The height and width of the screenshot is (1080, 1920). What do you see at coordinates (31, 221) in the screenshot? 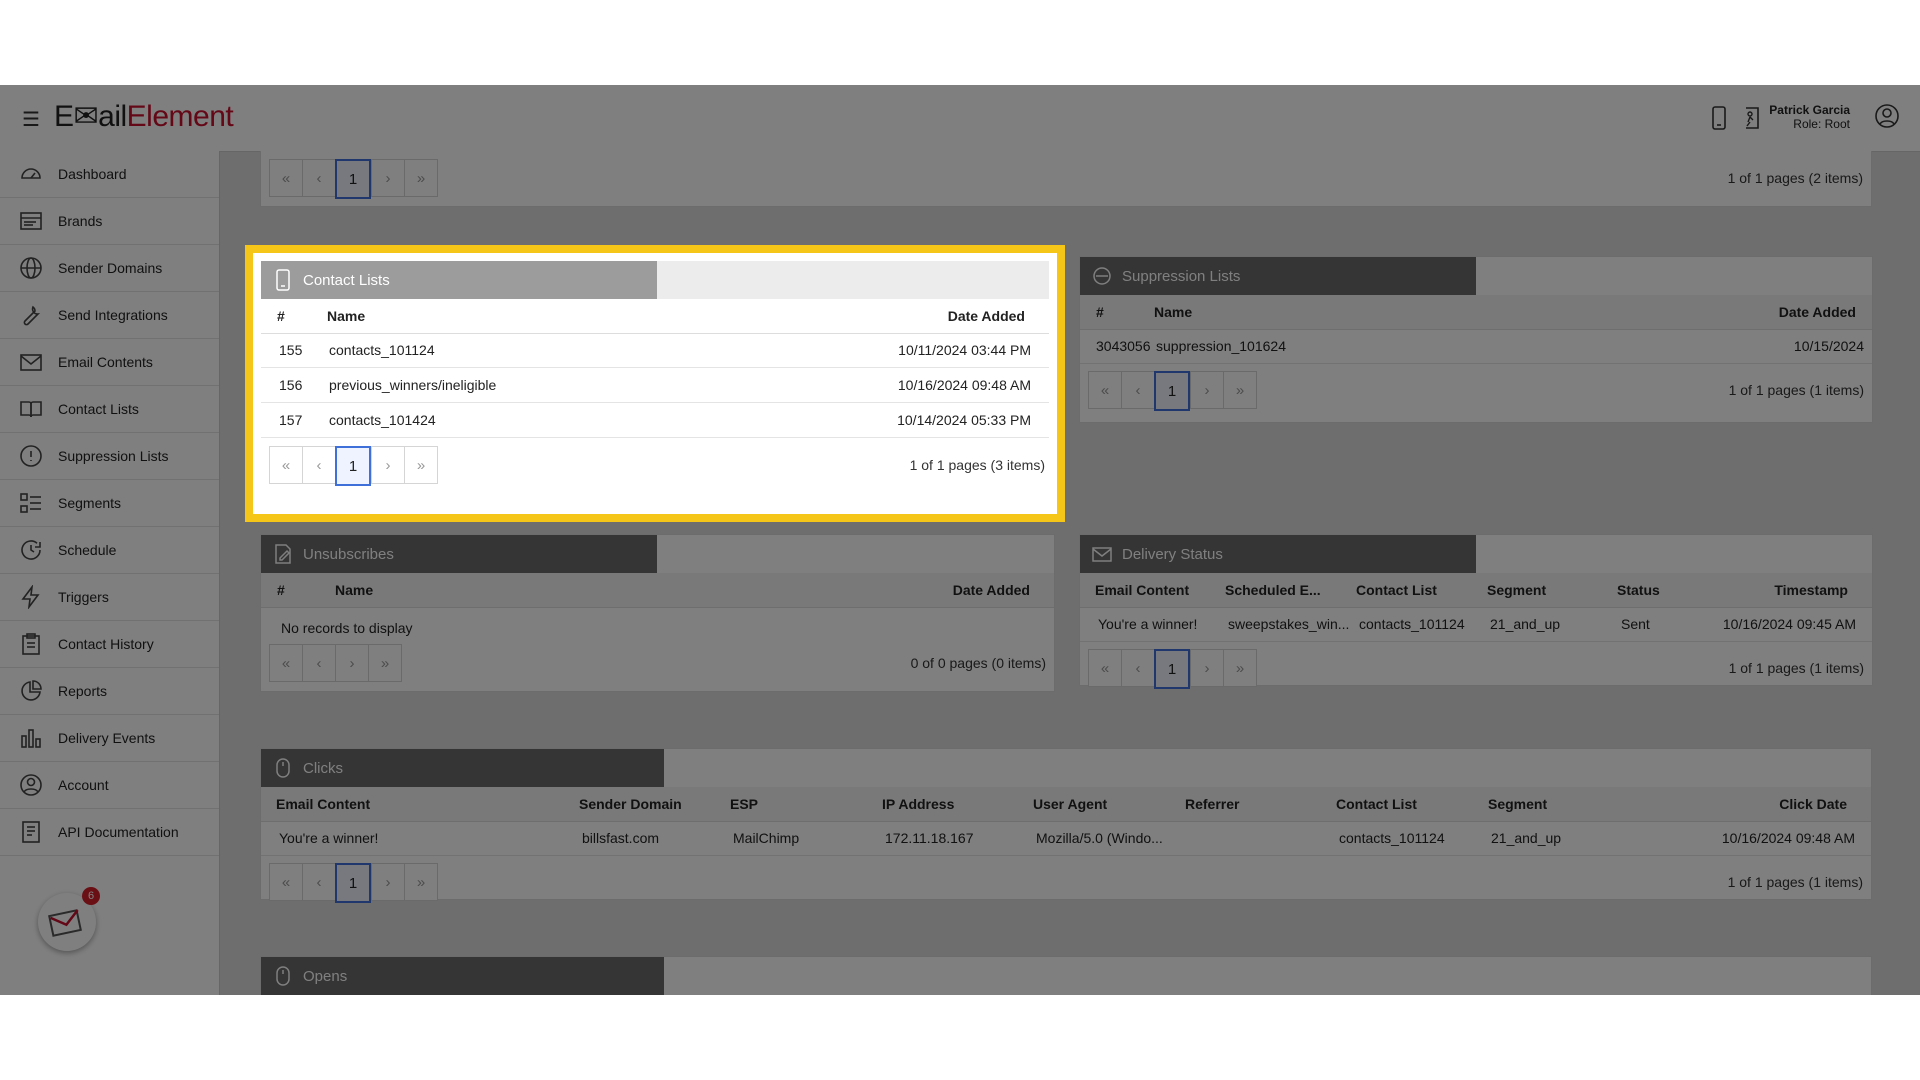
I see `brands-icon` at bounding box center [31, 221].